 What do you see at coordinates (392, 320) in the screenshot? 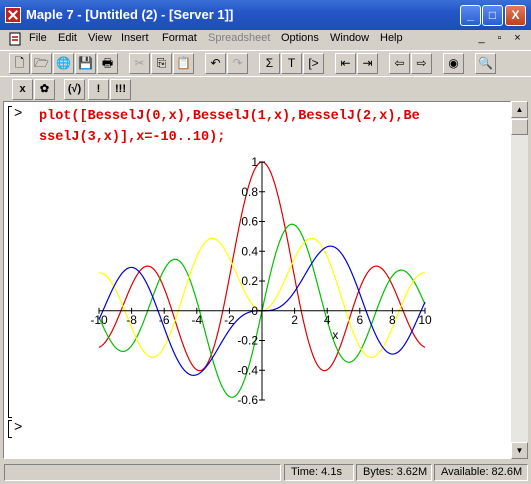
I see `x-tick-label: 8` at bounding box center [392, 320].